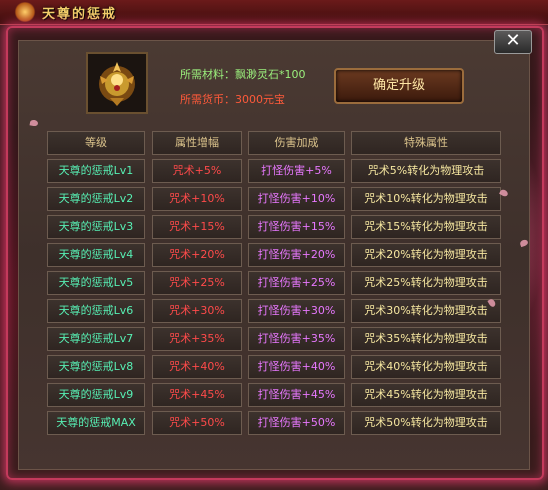 The height and width of the screenshot is (490, 548). Describe the element at coordinates (25, 12) in the screenshot. I see `title-emblem-icon` at that location.